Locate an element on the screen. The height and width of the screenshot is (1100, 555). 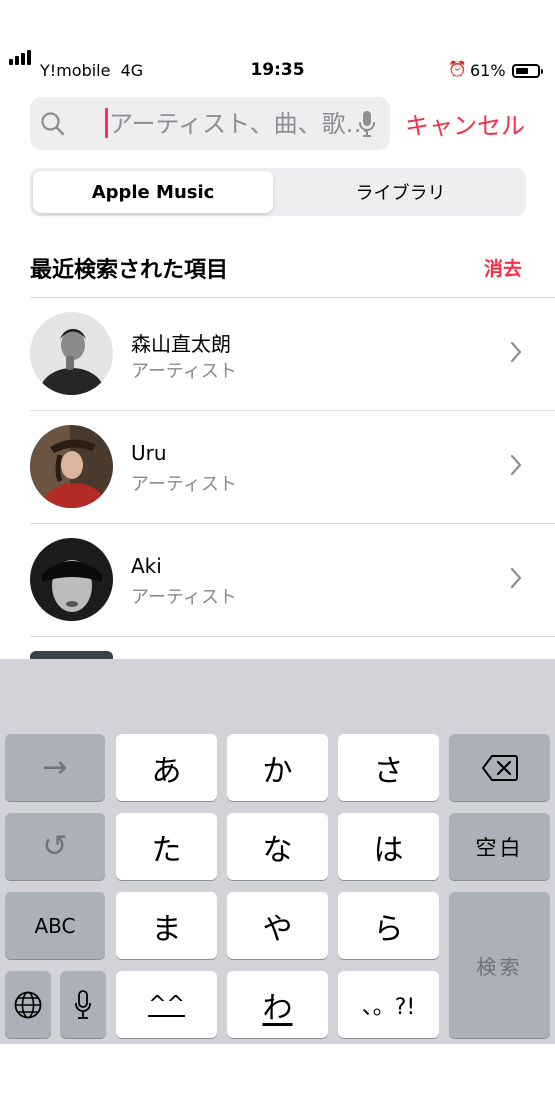
artist-name: Aki is located at coordinates (146, 566).